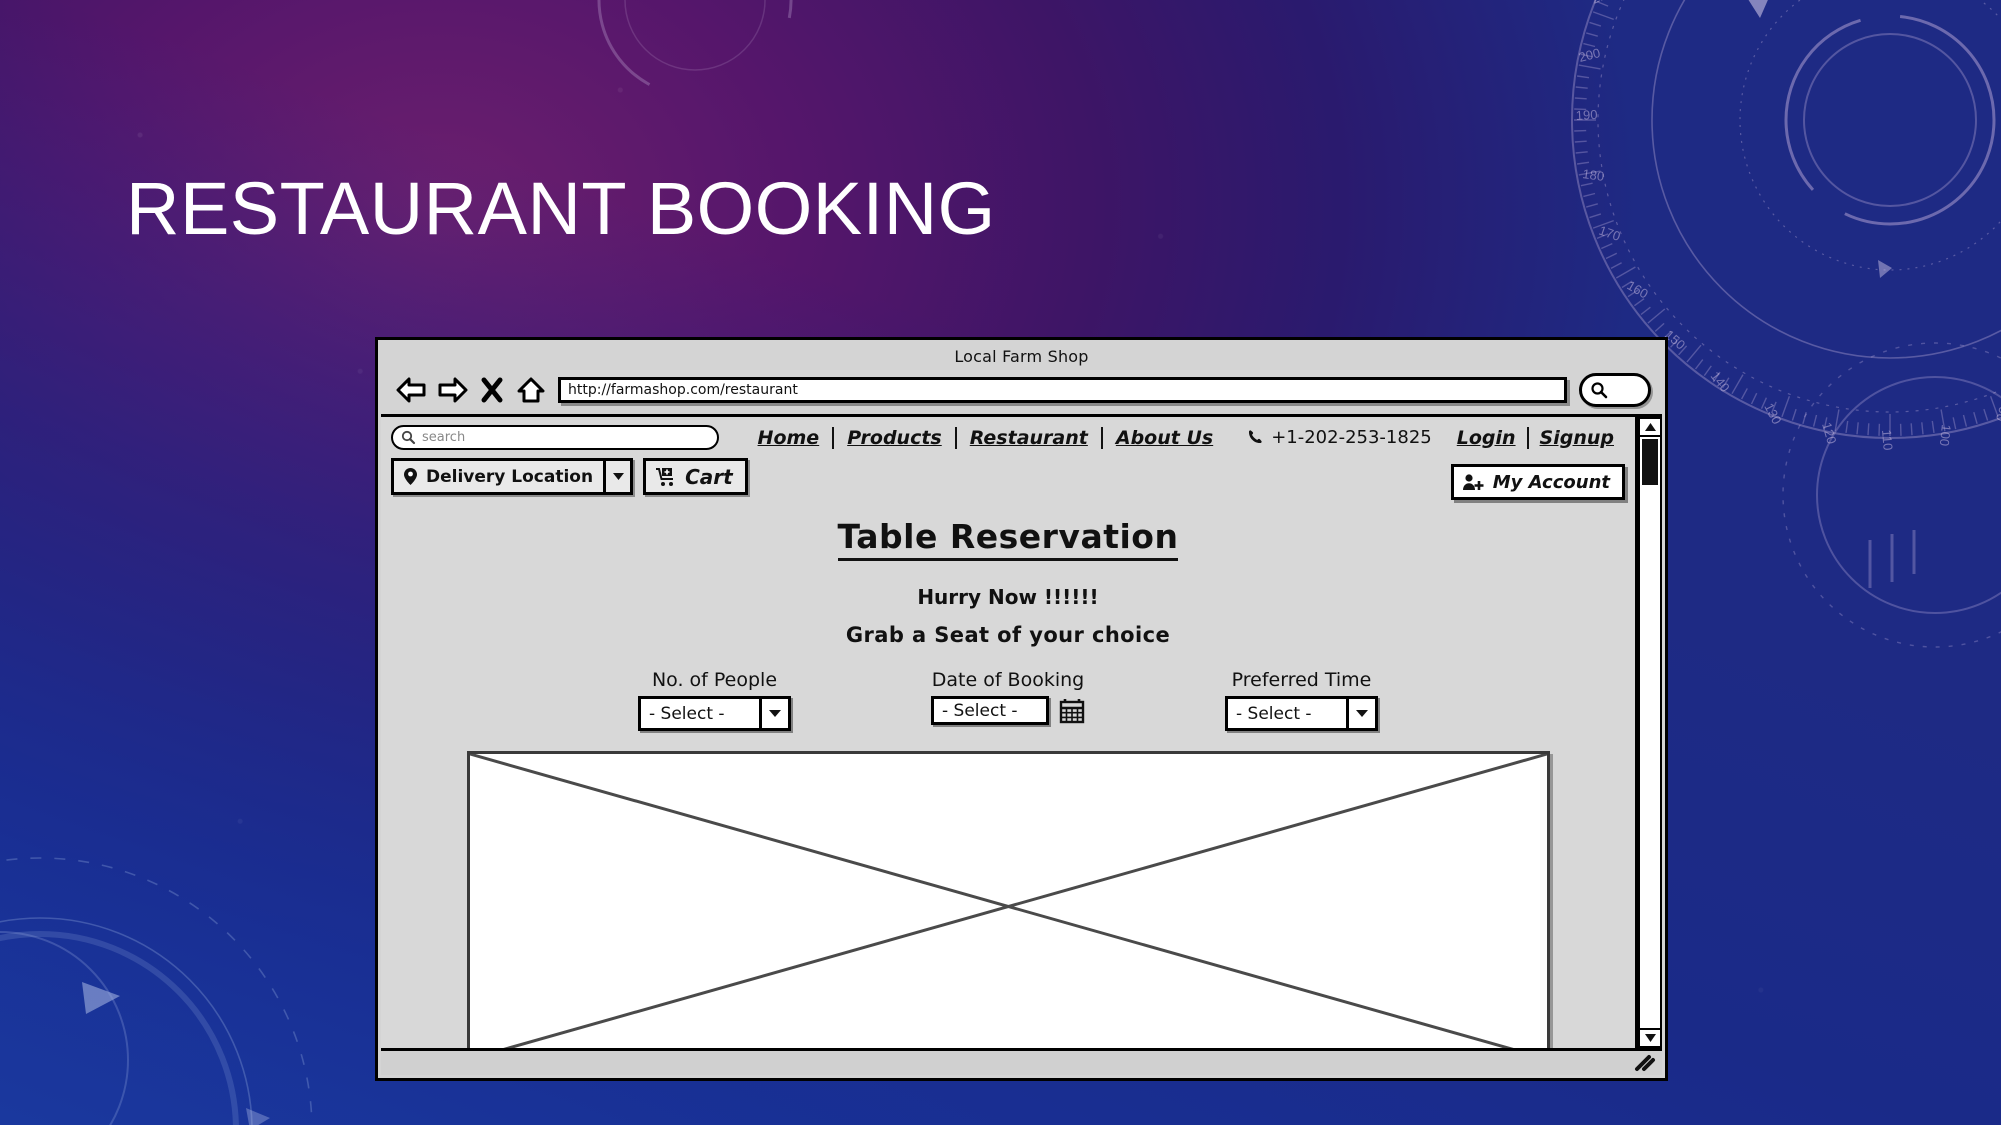 This screenshot has height=1125, width=2001. I want to click on field-preferred-time: Preferred Time - Select -, so click(1301, 700).